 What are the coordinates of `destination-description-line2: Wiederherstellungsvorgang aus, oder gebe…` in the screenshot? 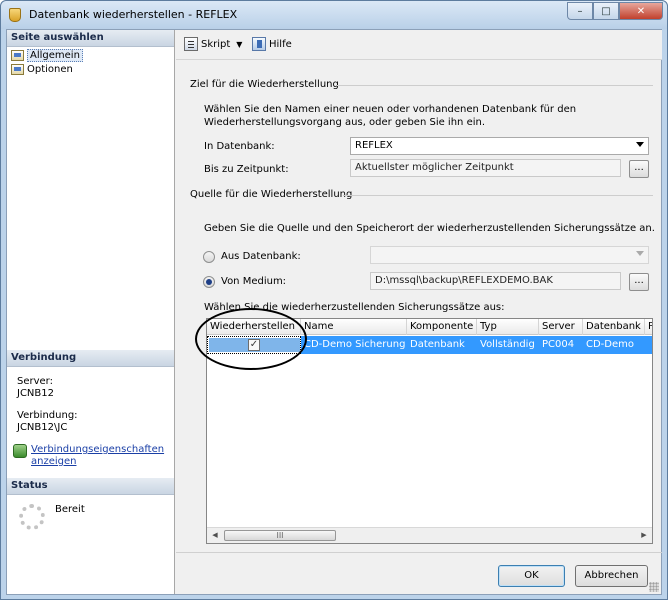 It's located at (345, 122).